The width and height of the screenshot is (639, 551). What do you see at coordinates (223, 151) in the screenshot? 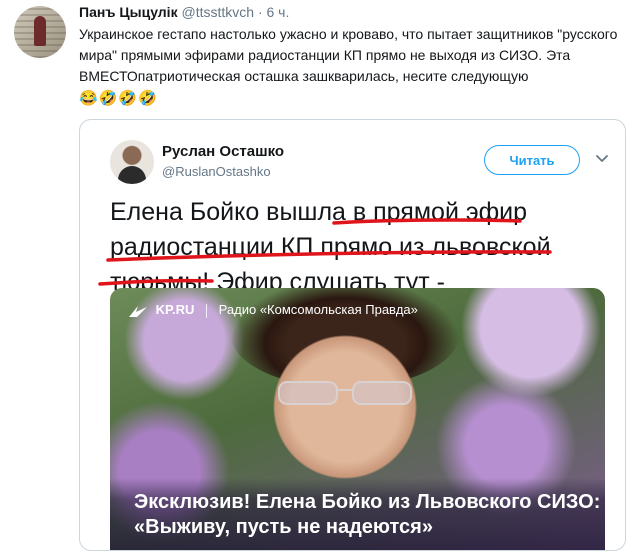
I see `quoted-author-name: Руслан Осташко` at bounding box center [223, 151].